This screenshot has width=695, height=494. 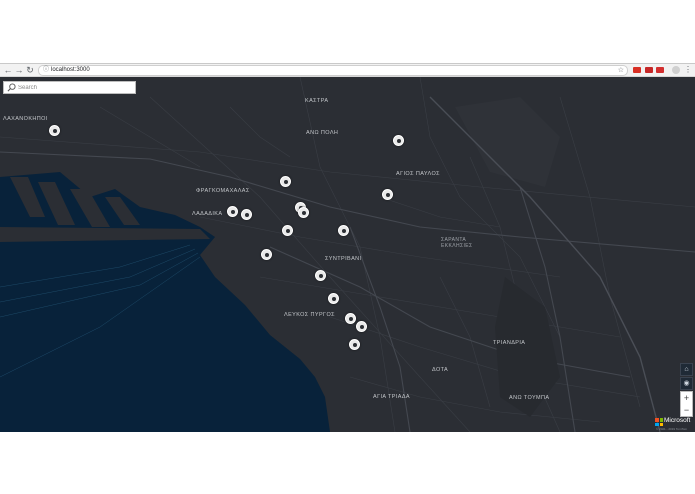 I want to click on map-label-saranta-ekklisies: ΣΑΡΑΝΤΑ ΕΚΚΛΗΣΙΕΣ, so click(x=457, y=243).